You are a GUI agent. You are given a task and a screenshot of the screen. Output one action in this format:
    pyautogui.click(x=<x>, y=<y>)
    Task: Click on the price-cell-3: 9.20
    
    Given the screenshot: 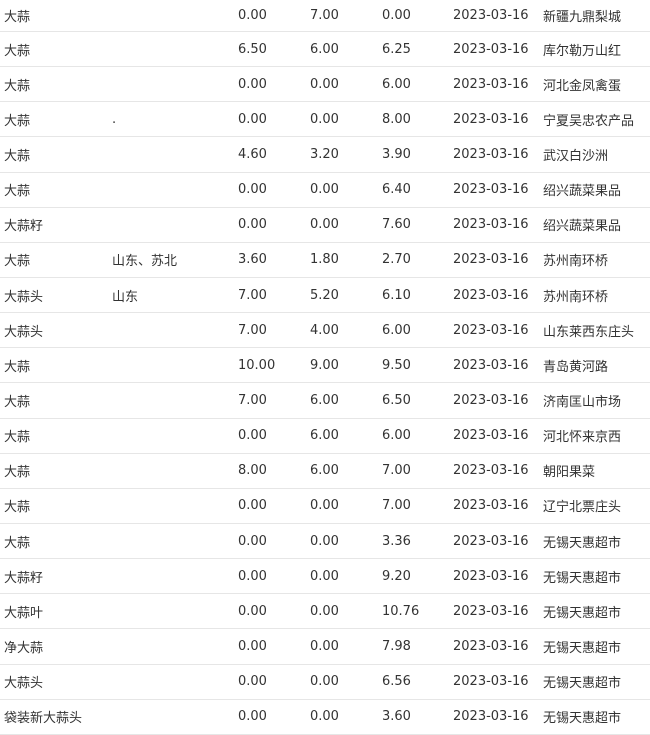 What is the action you would take?
    pyautogui.click(x=396, y=576)
    